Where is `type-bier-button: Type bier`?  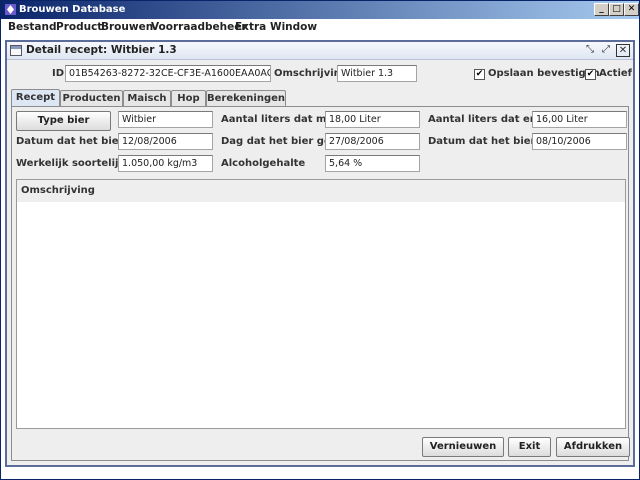 type-bier-button: Type bier is located at coordinates (63, 121).